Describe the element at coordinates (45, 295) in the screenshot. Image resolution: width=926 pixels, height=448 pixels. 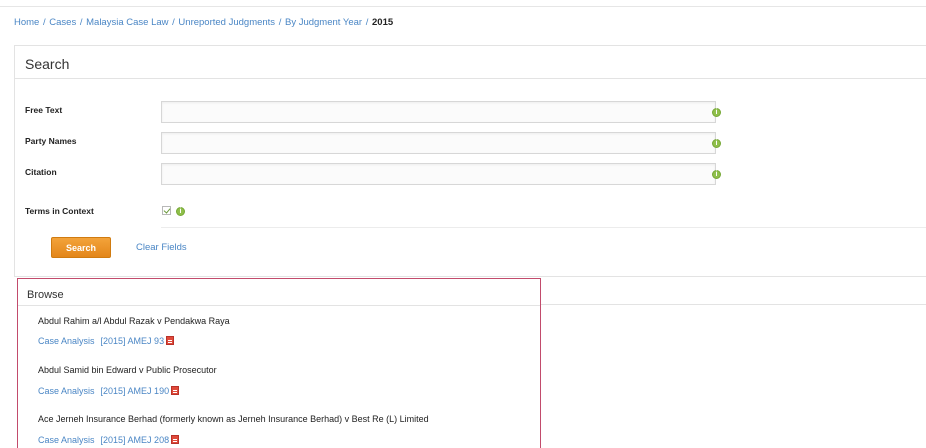
I see `browse-title: Browse` at that location.